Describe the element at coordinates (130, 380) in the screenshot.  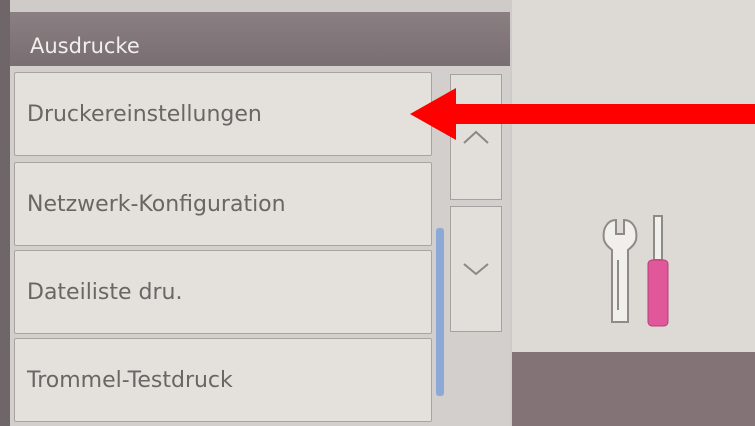
I see `menu-item-label: Trommel-Testdruck` at that location.